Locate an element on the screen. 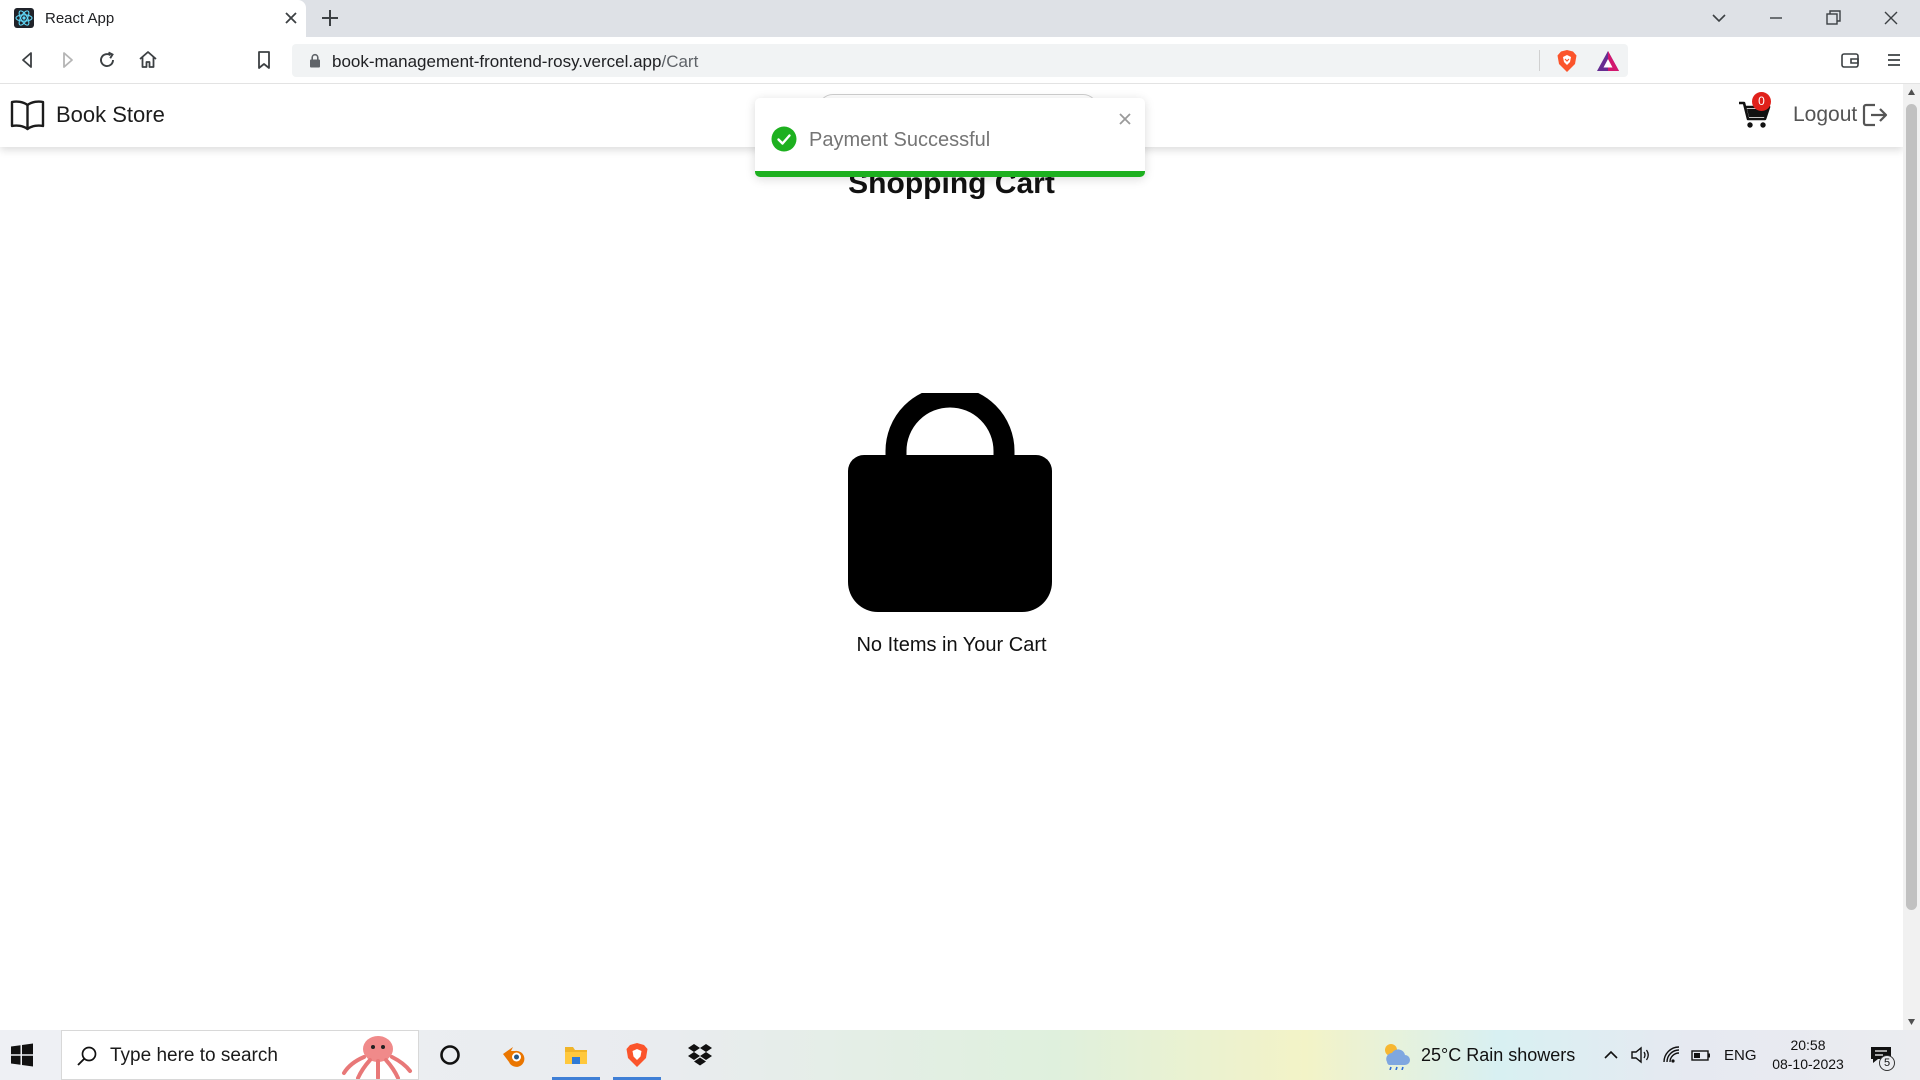  cart-button: 0 is located at coordinates (1756, 112).